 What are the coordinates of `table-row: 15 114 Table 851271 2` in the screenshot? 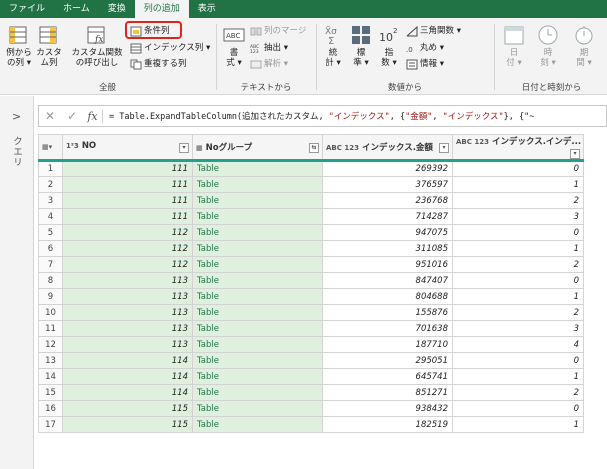 It's located at (311, 392).